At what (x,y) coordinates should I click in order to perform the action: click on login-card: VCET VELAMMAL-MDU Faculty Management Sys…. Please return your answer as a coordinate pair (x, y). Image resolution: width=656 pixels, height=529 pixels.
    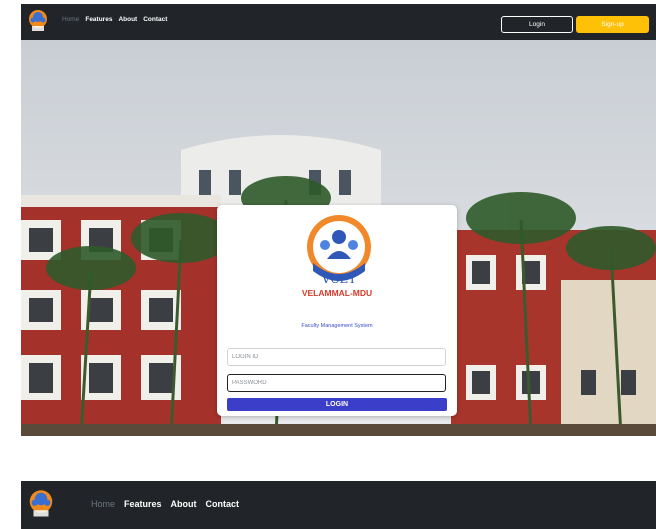
    Looking at the image, I should click on (337, 310).